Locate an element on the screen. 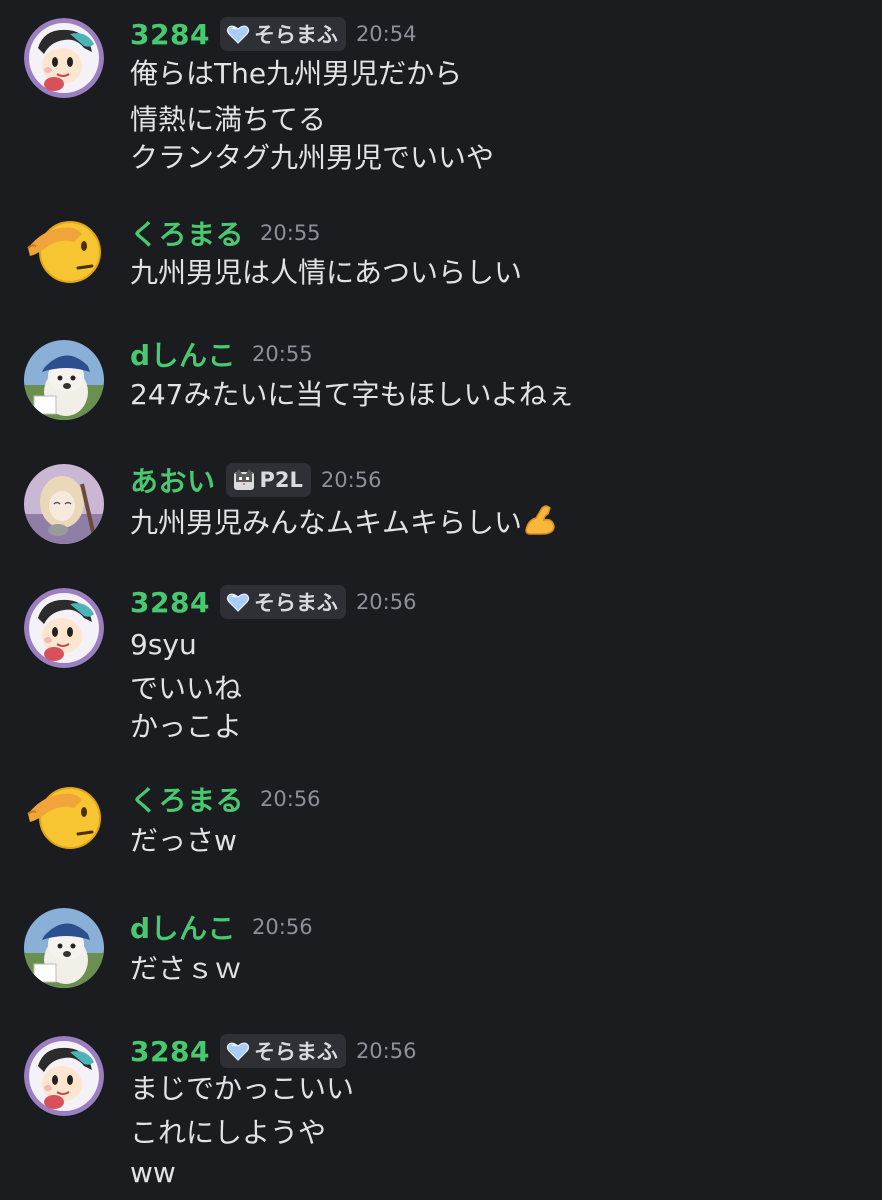 The height and width of the screenshot is (1200, 882). message-line: かっこよ is located at coordinates (186, 726).